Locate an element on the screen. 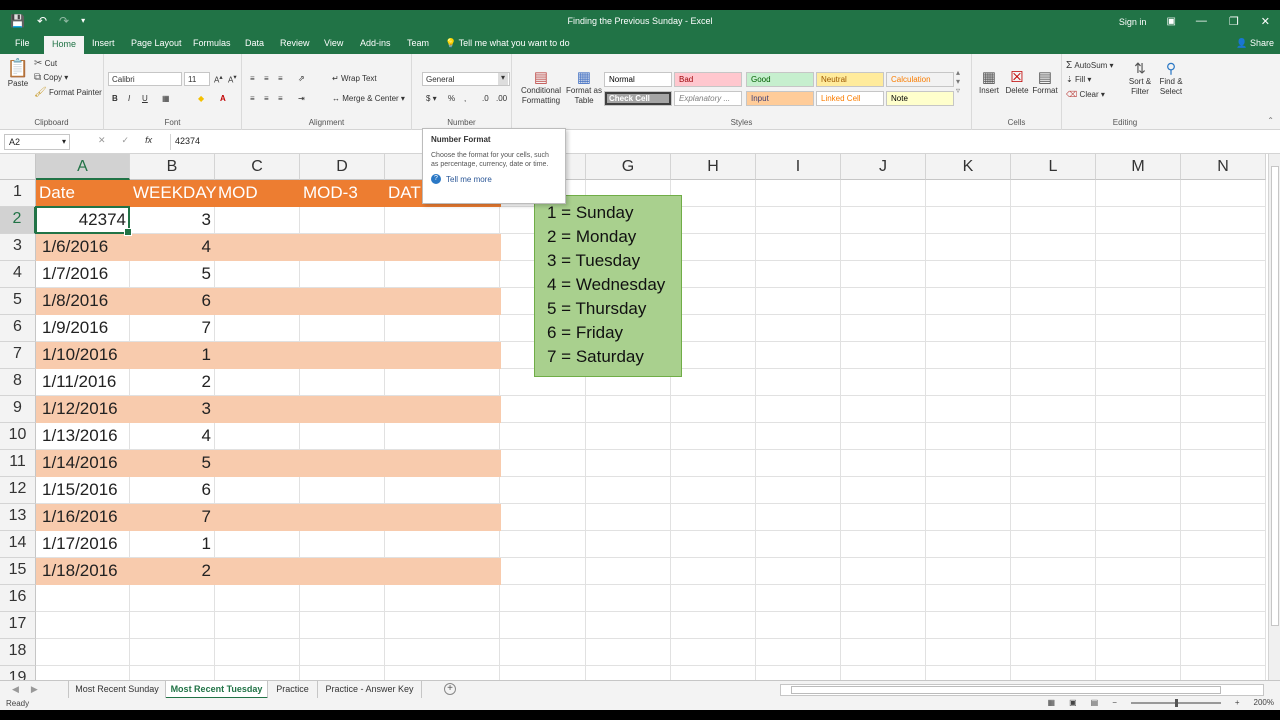 This screenshot has width=1280, height=720. column-header-c: C is located at coordinates (257, 167).